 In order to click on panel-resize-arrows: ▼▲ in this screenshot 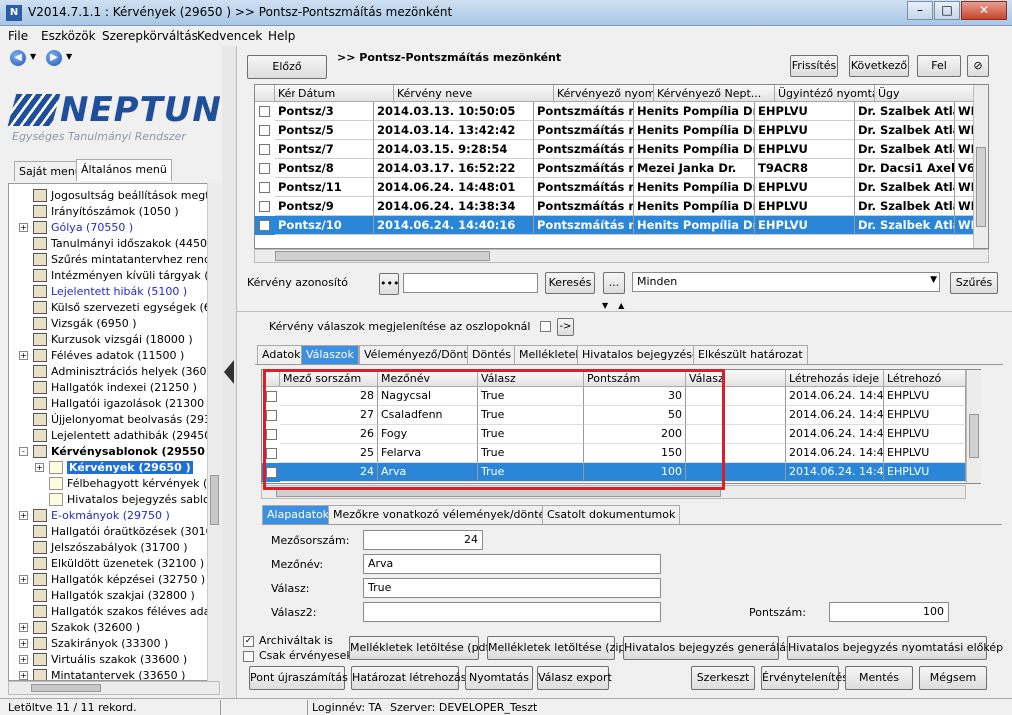, I will do `click(627, 305)`.